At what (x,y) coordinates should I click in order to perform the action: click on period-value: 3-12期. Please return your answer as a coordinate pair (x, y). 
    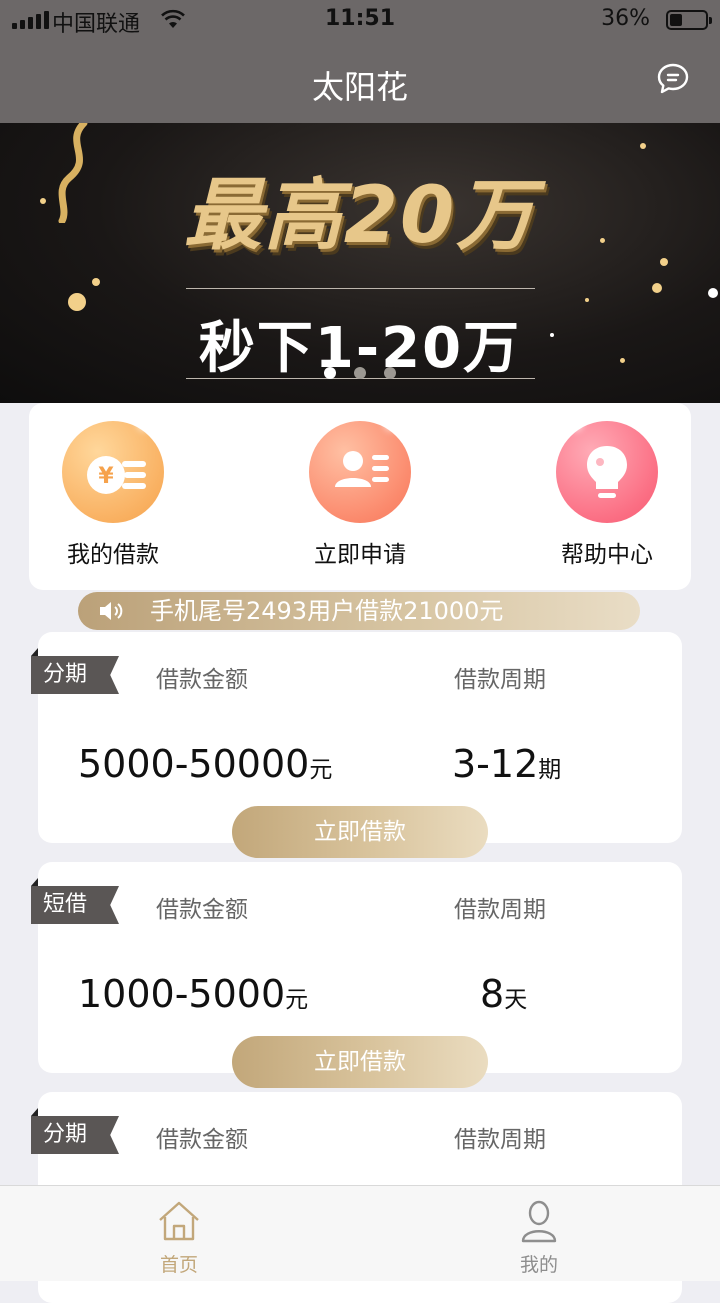
    Looking at the image, I should click on (507, 764).